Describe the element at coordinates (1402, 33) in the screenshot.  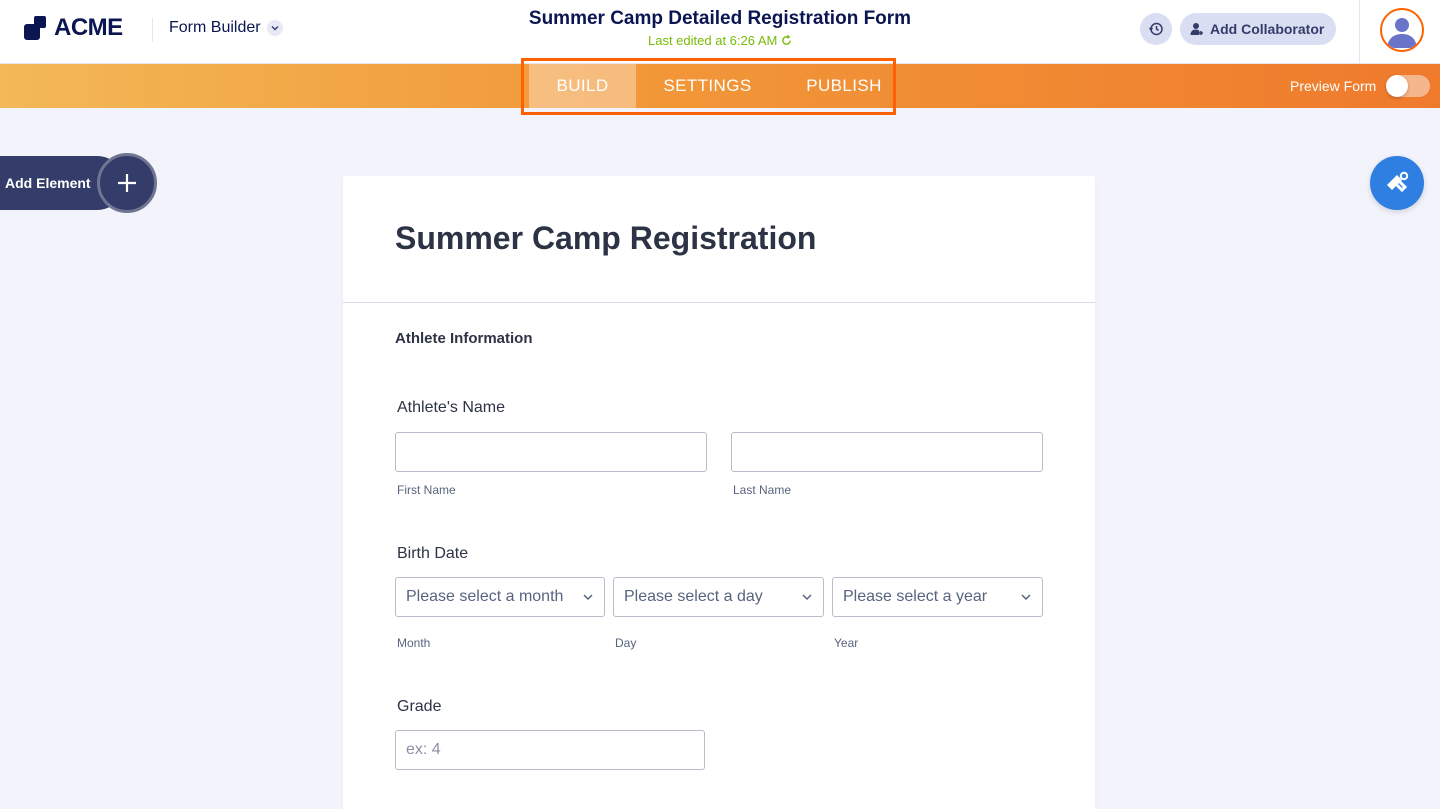
I see `user-avatar-icon` at that location.